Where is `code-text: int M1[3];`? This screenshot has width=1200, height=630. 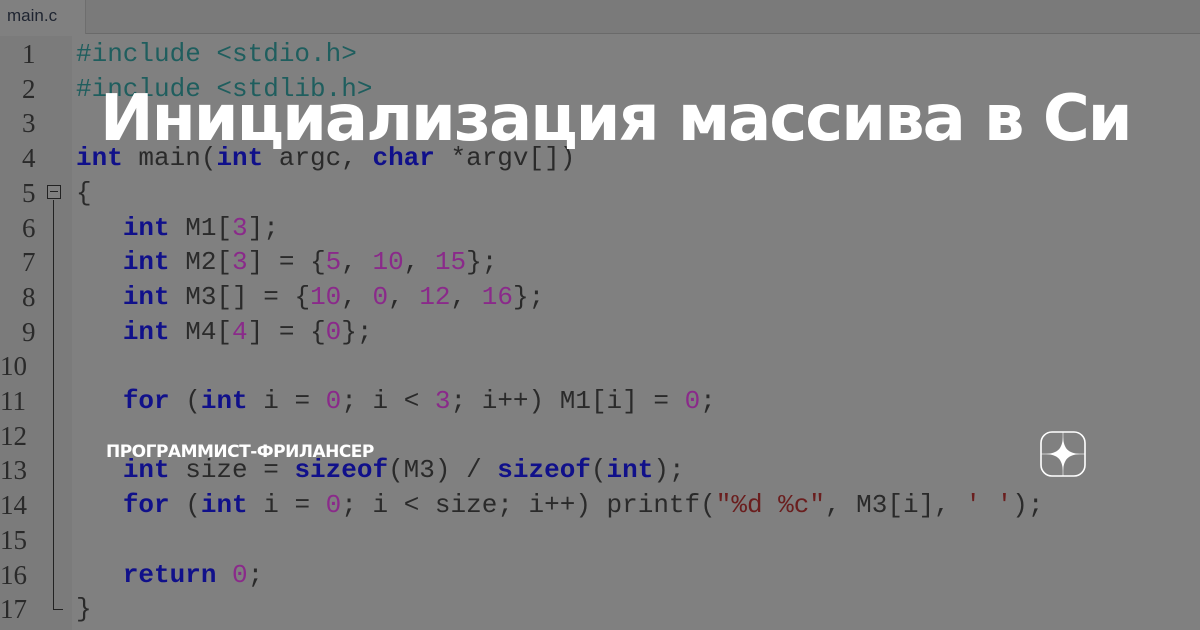
code-text: int M1[3]; is located at coordinates (200, 227).